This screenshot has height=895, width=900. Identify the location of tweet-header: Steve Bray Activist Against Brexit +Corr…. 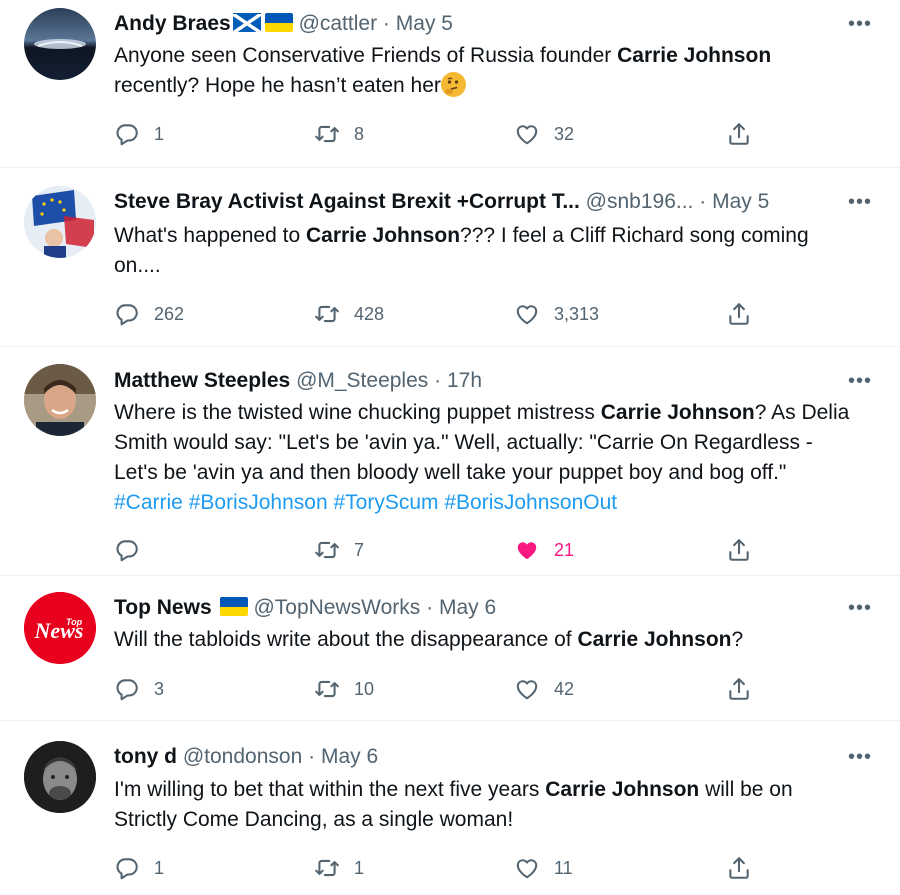
(477, 202).